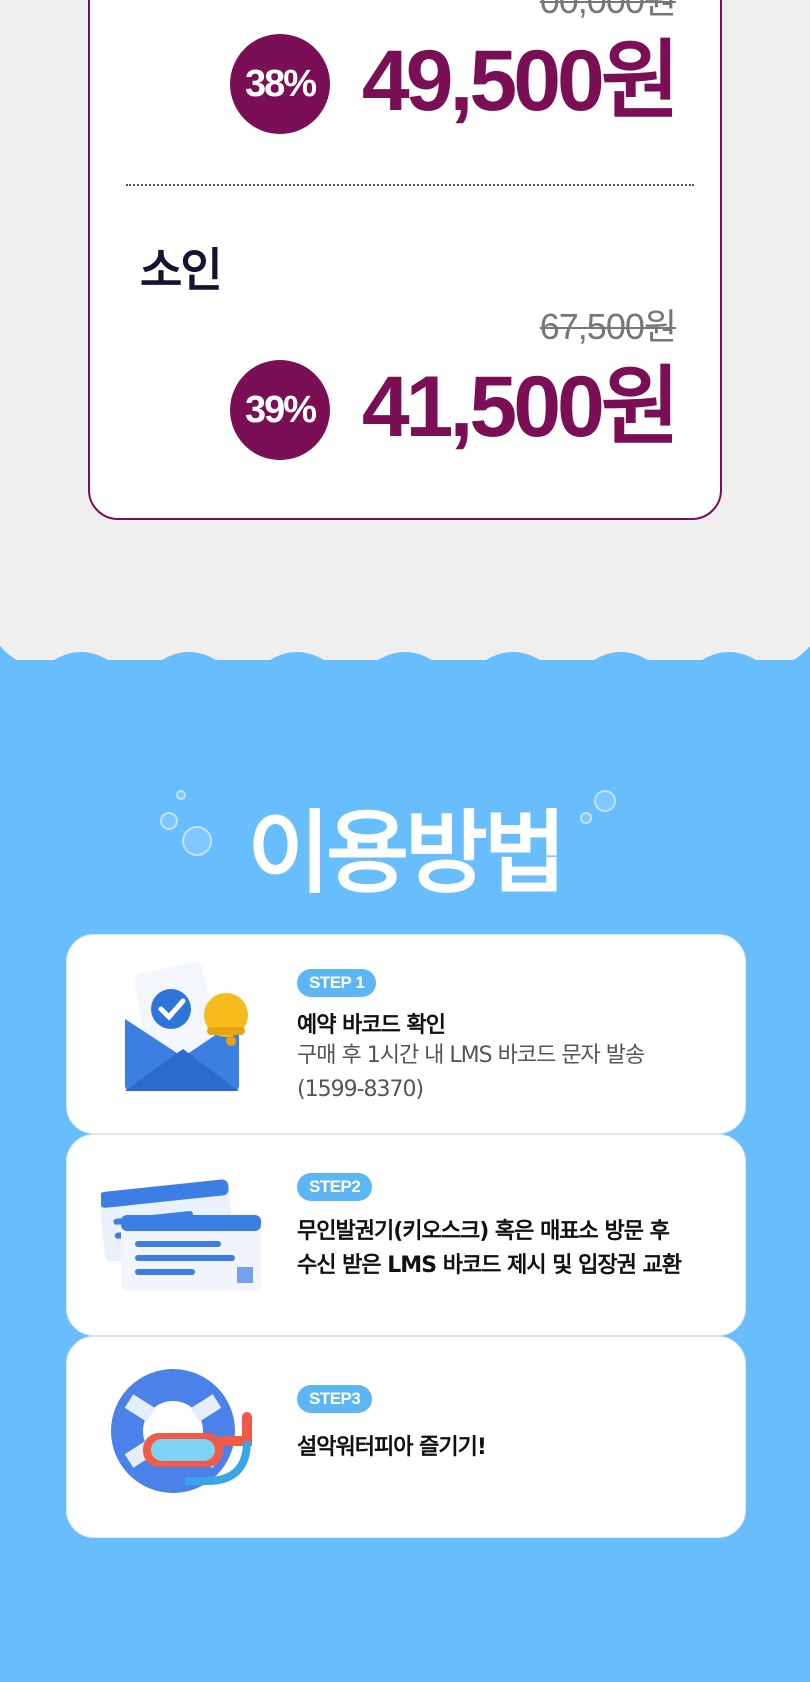  Describe the element at coordinates (184, 1235) in the screenshot. I see `tickets-icon` at that location.